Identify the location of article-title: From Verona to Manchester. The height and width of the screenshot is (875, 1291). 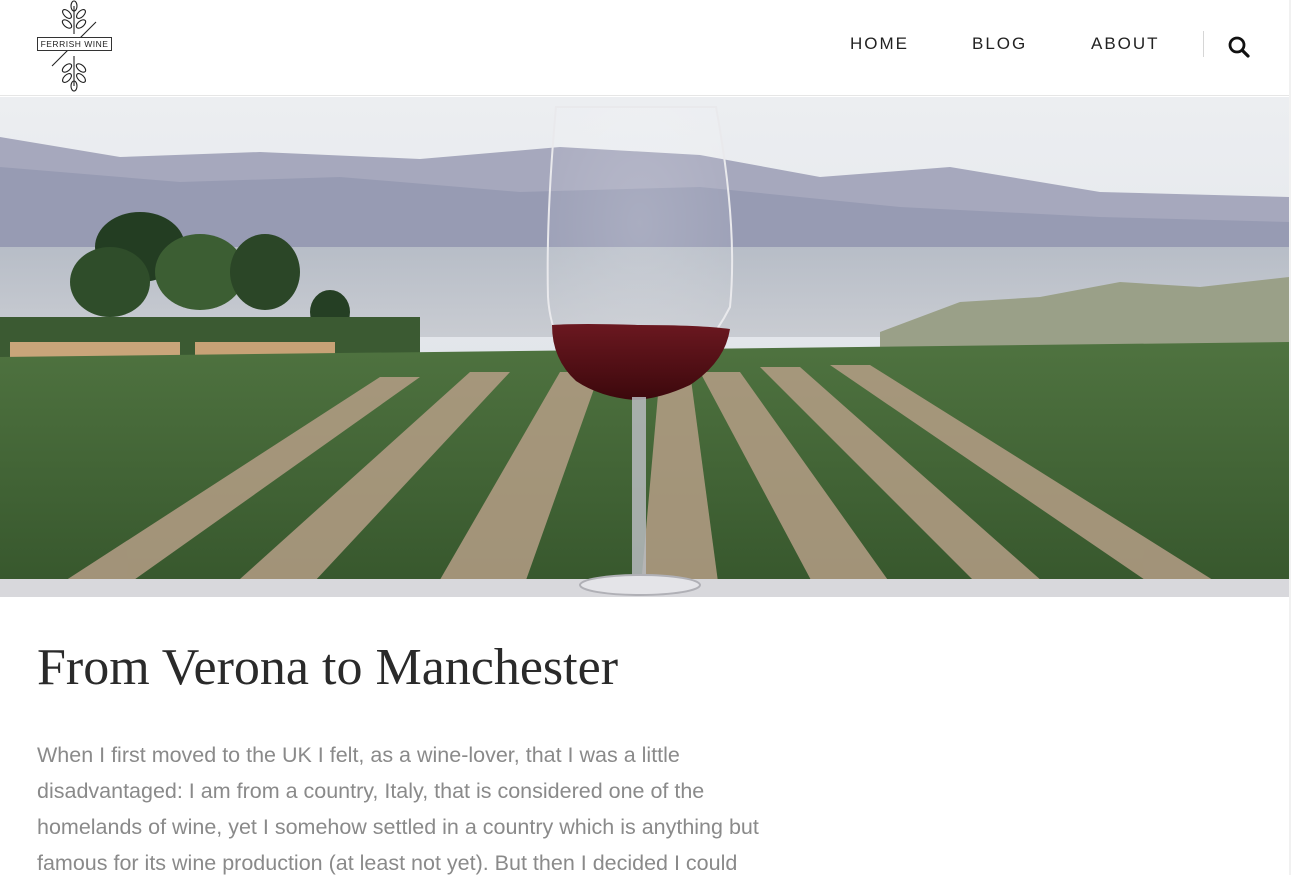
(328, 667).